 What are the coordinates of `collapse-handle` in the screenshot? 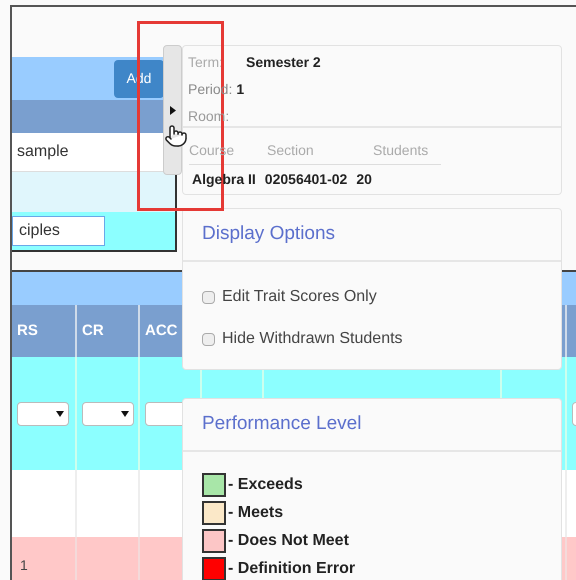 It's located at (172, 110).